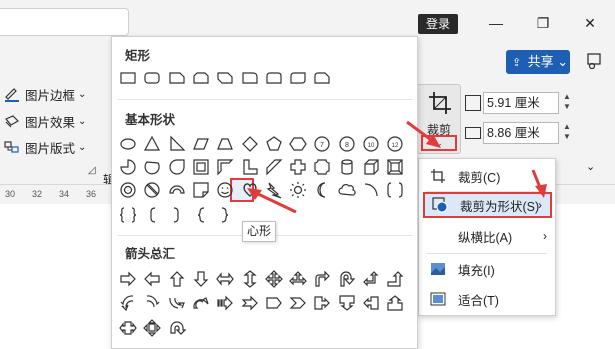  Describe the element at coordinates (395, 279) in the screenshot. I see `bent-up-arrow-shape` at that location.